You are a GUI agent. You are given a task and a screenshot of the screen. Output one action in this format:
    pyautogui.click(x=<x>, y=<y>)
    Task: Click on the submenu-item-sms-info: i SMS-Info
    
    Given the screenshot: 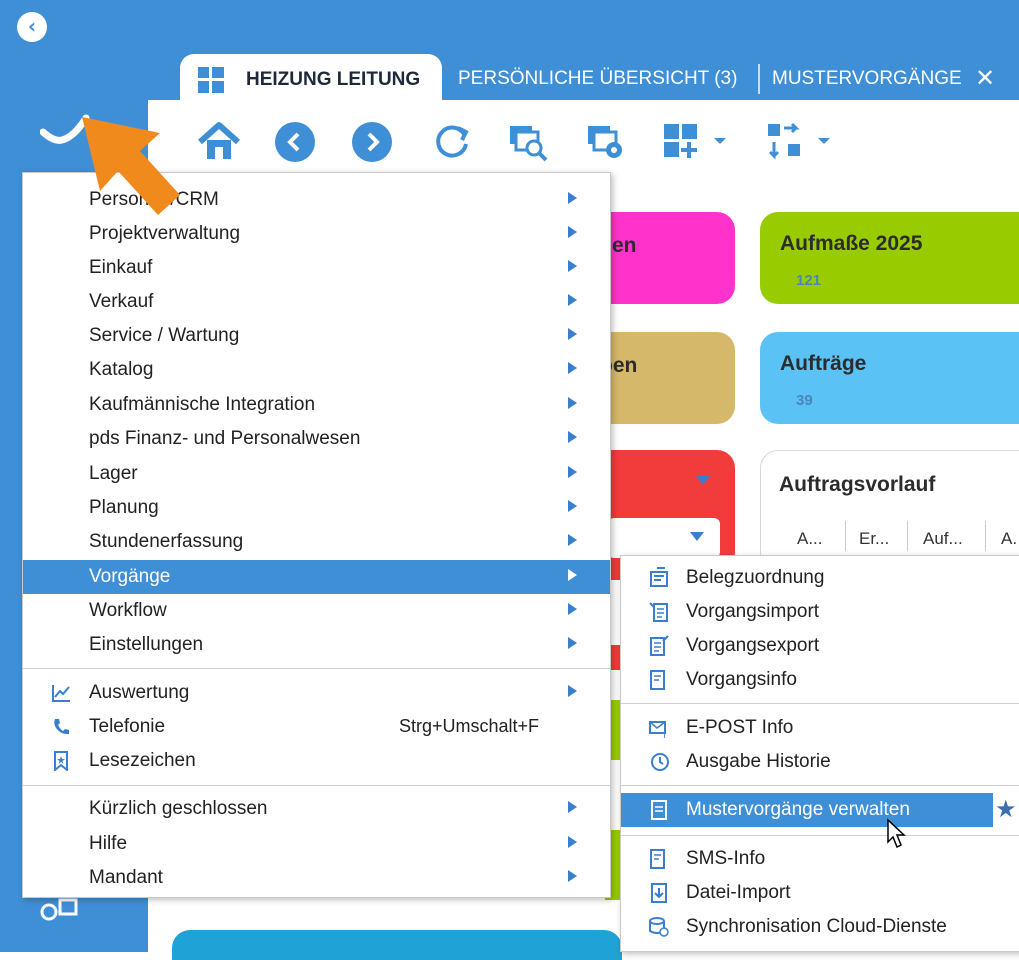 What is the action you would take?
    pyautogui.click(x=820, y=859)
    